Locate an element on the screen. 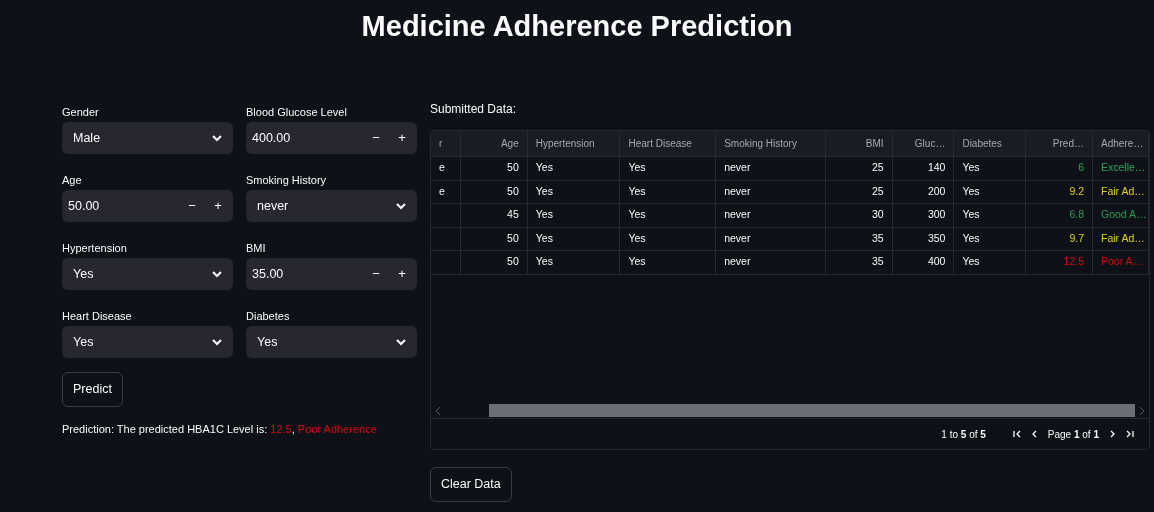  field-label: Blood Glucose Level is located at coordinates (297, 112).